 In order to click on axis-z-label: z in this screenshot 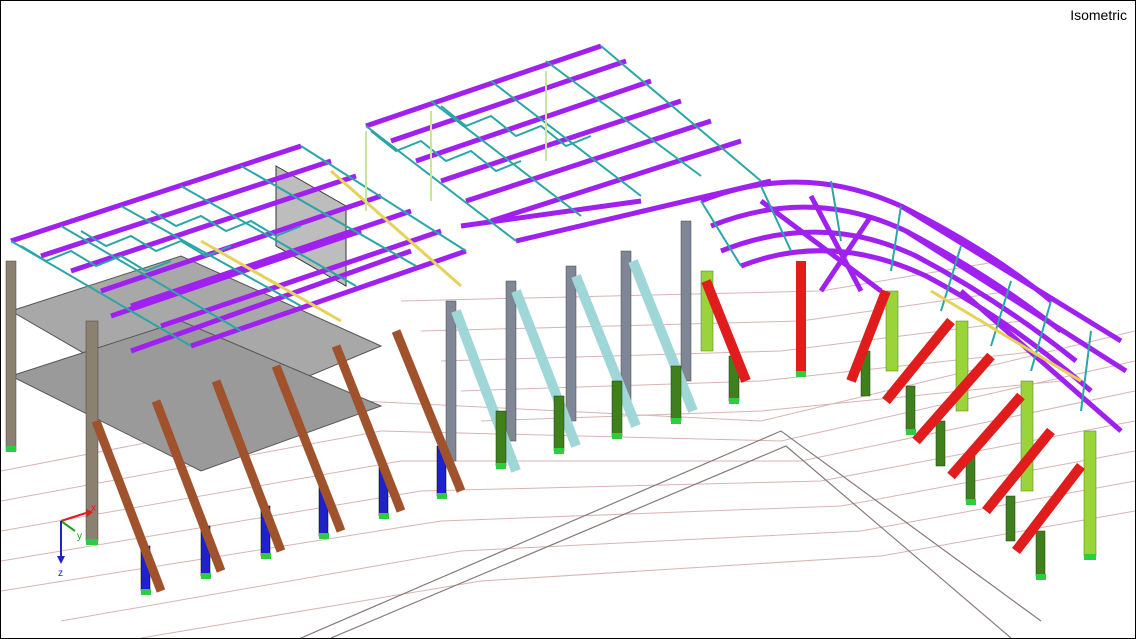, I will do `click(60, 573)`.